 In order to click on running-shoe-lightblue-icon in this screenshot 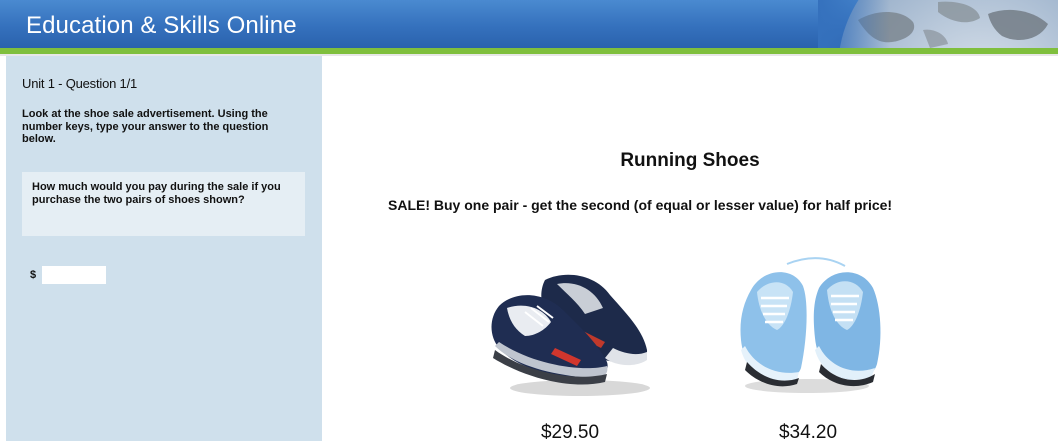, I will do `click(810, 325)`.